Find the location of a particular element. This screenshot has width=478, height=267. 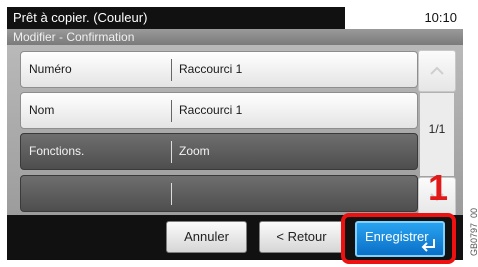

step-number: 1 is located at coordinates (438, 187).